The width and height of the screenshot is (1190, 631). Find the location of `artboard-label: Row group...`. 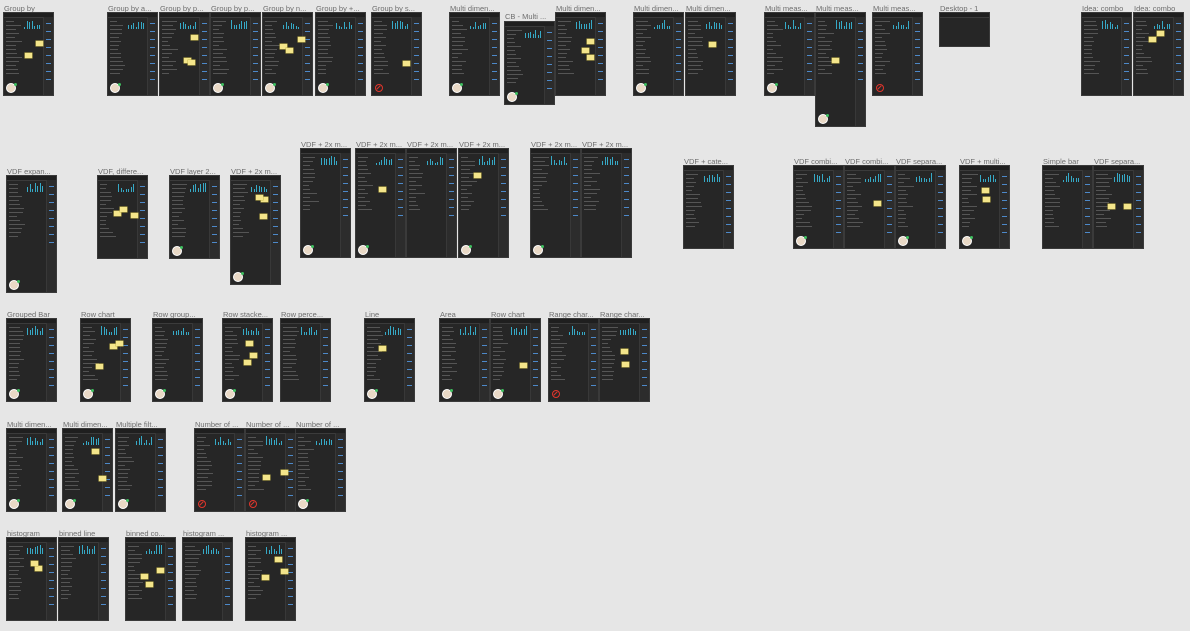

artboard-label: Row group... is located at coordinates (174, 314).